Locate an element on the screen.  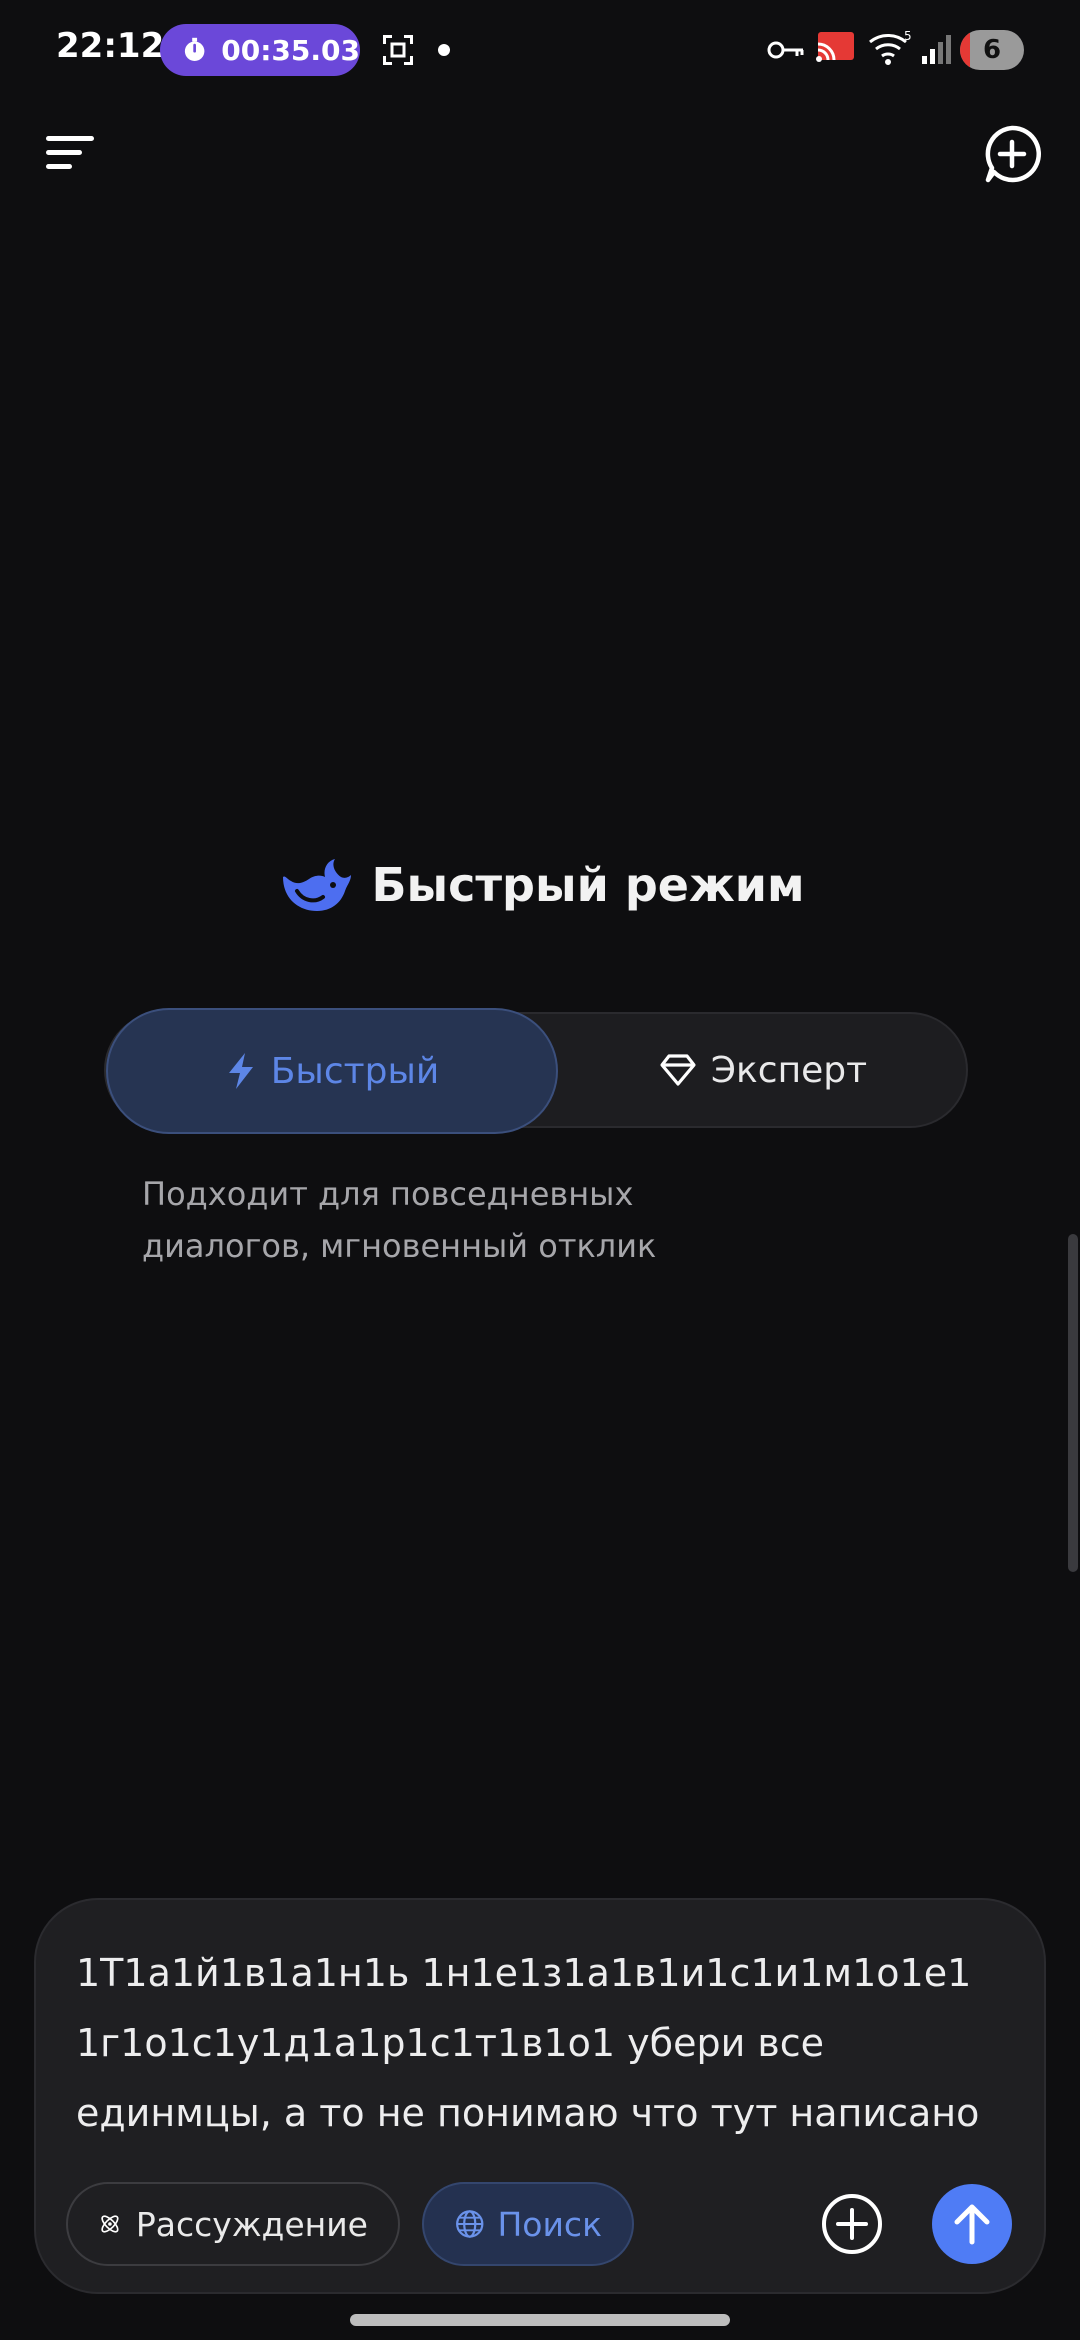
menu-icon is located at coordinates (70, 152).